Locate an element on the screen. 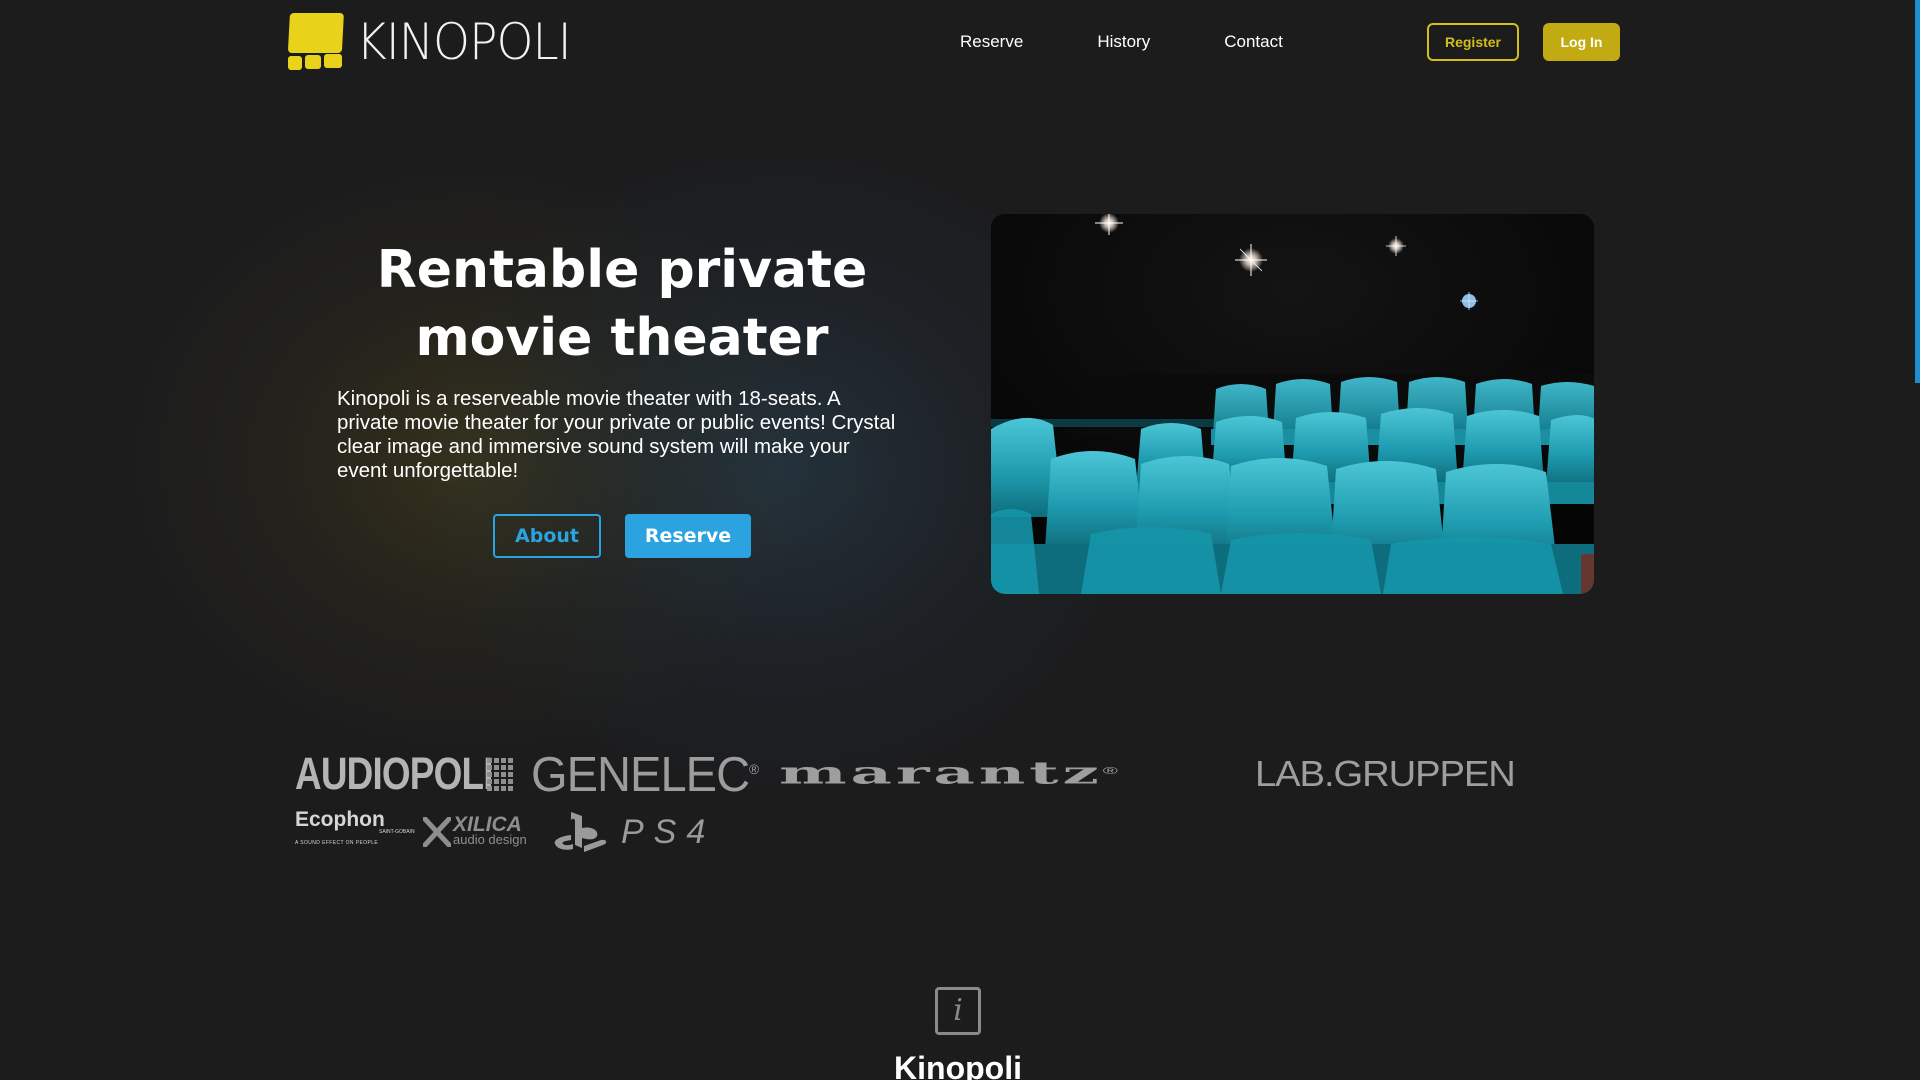  nav-item-reserve: Reserve is located at coordinates (991, 42).